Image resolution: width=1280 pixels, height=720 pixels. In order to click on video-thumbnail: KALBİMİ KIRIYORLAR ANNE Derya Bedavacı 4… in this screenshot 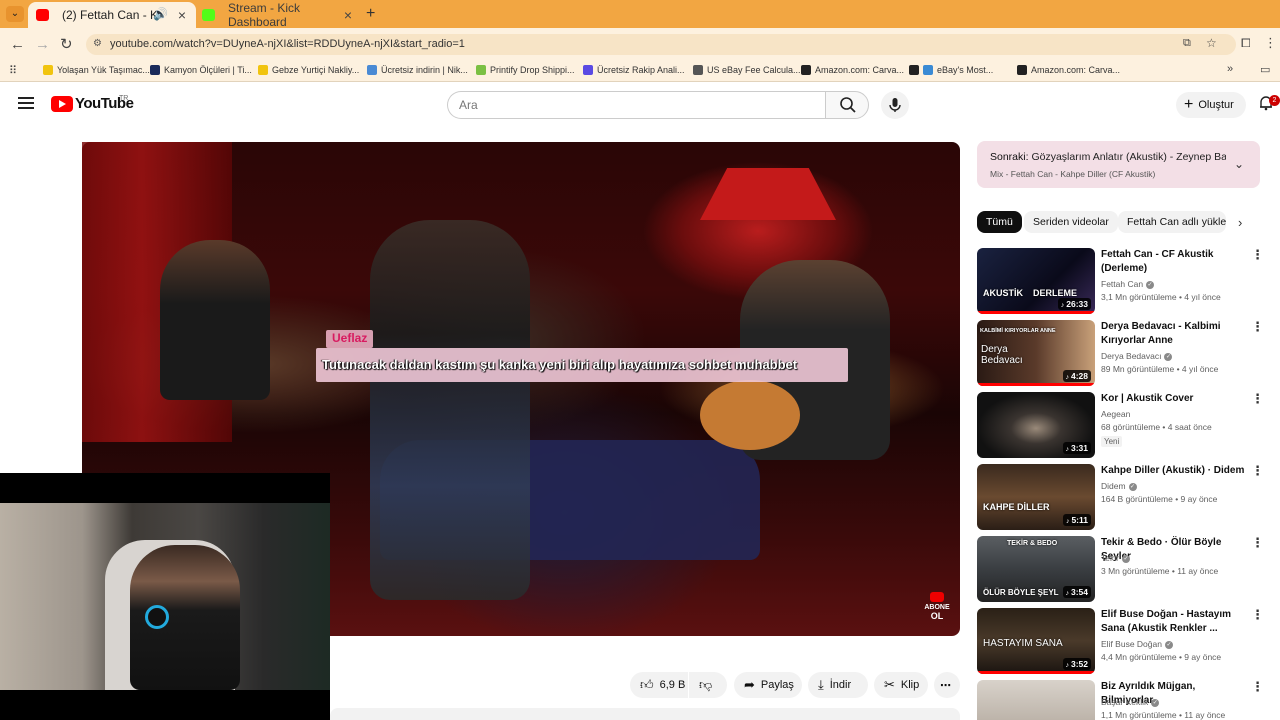, I will do `click(1036, 353)`.